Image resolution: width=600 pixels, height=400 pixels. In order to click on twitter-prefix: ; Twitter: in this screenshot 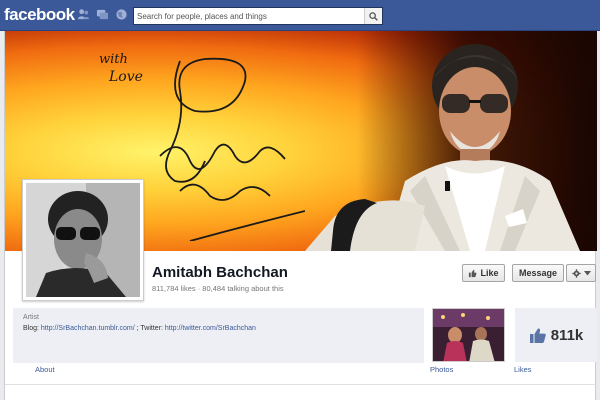, I will do `click(149, 328)`.